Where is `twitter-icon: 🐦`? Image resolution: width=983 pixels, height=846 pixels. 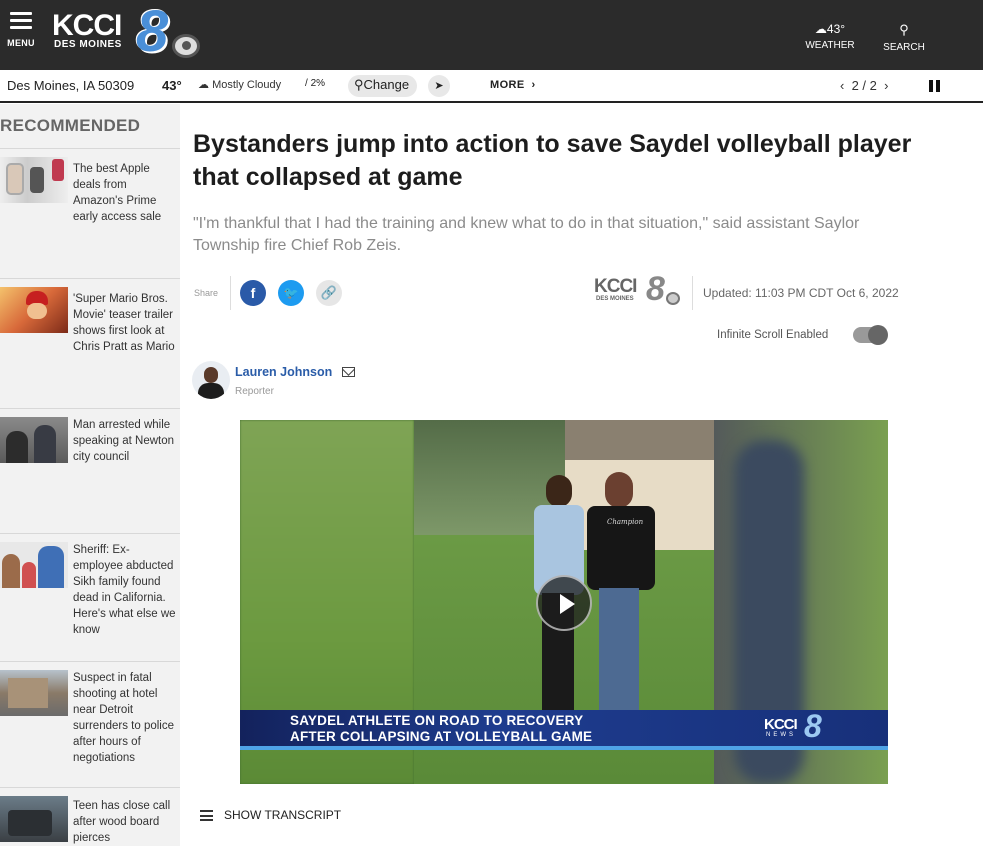 twitter-icon: 🐦 is located at coordinates (291, 293).